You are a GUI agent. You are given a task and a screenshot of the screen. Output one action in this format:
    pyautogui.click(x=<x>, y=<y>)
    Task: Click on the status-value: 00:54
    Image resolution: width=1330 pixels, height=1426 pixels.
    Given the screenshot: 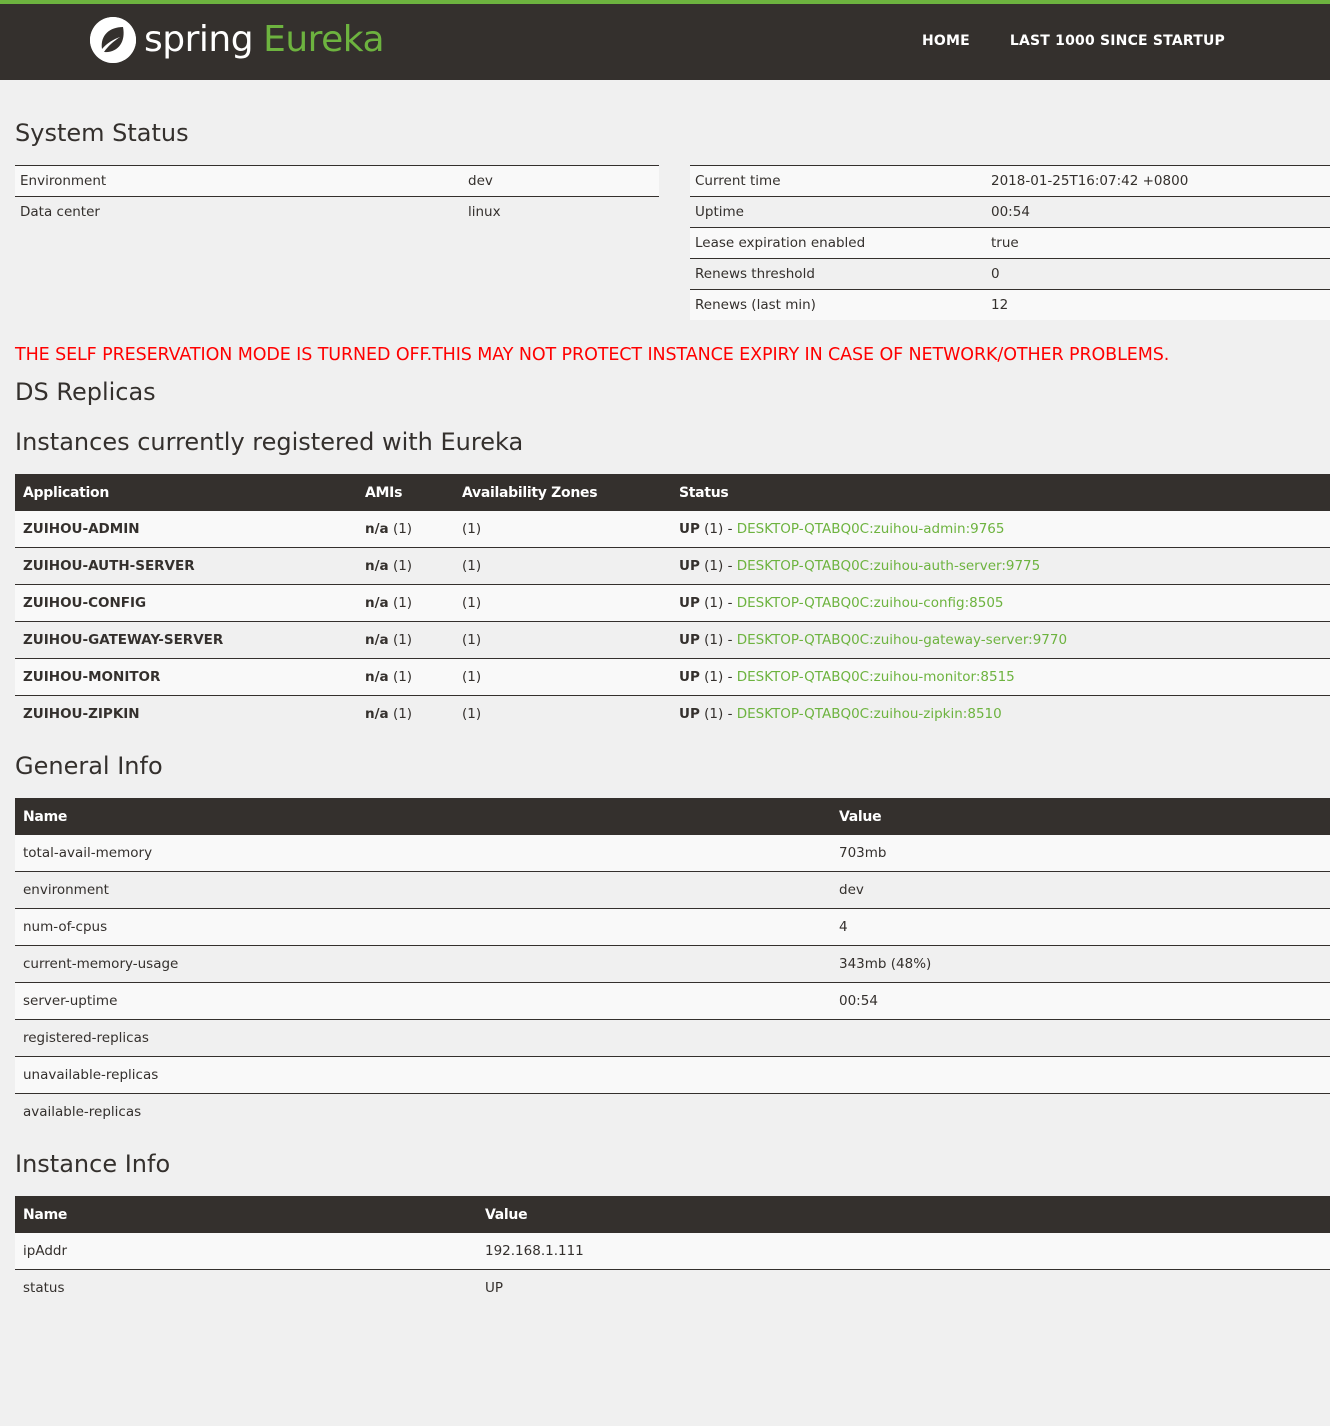 What is the action you would take?
    pyautogui.click(x=1158, y=212)
    